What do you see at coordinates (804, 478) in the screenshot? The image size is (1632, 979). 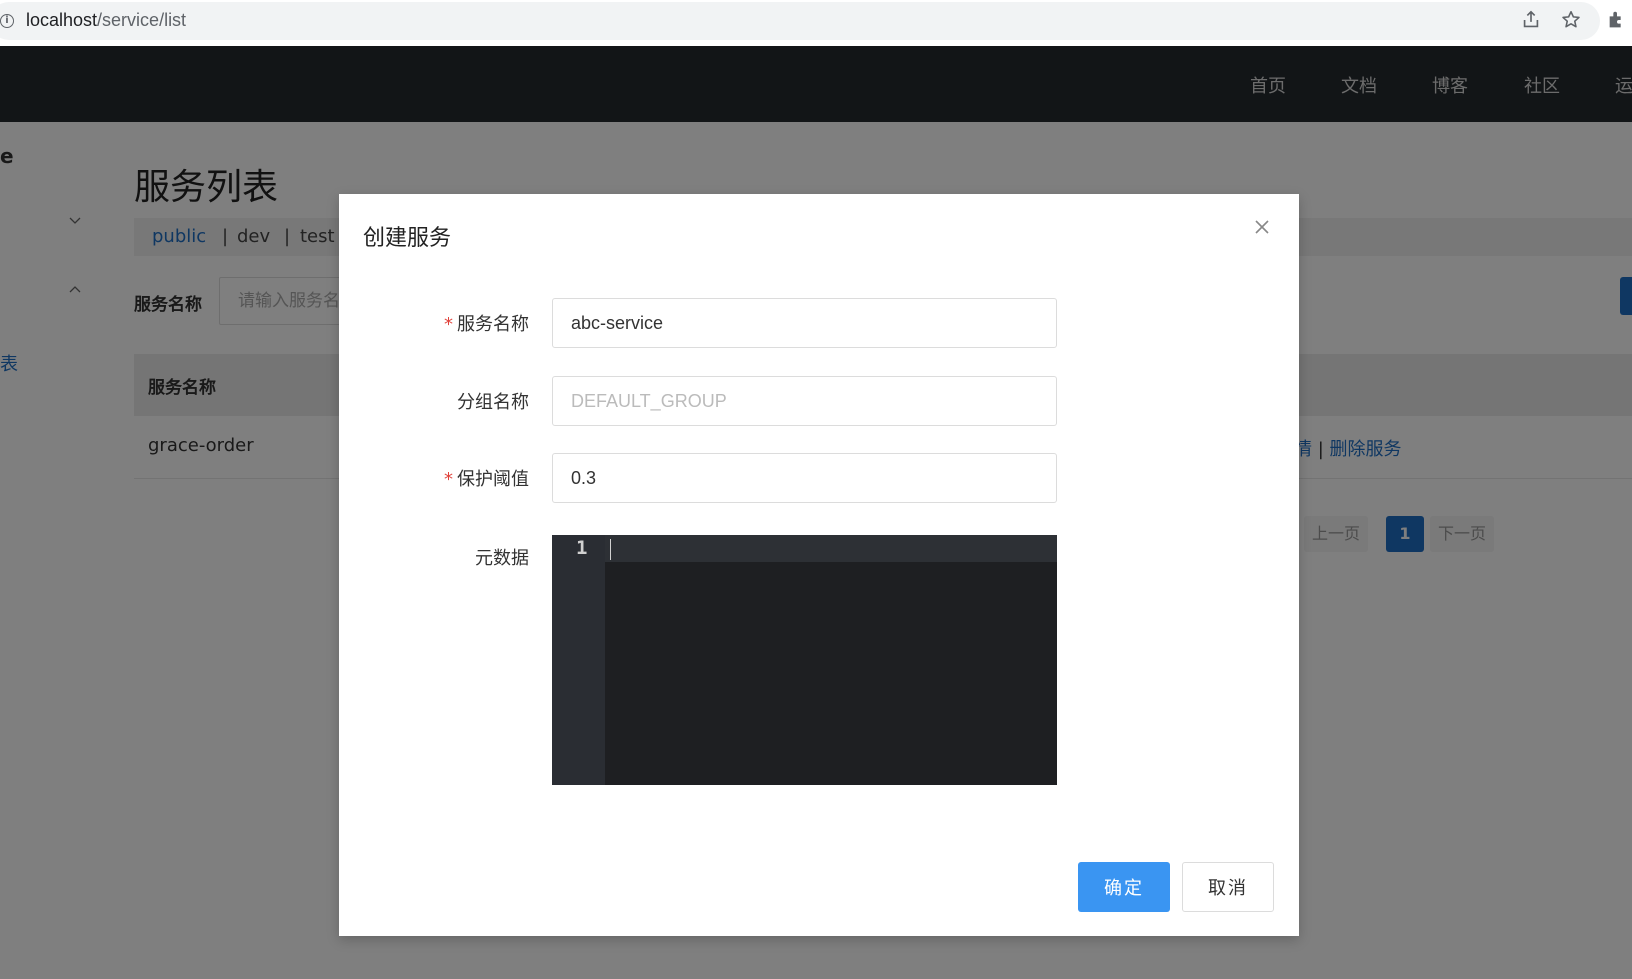 I see `protect-threshold-input` at bounding box center [804, 478].